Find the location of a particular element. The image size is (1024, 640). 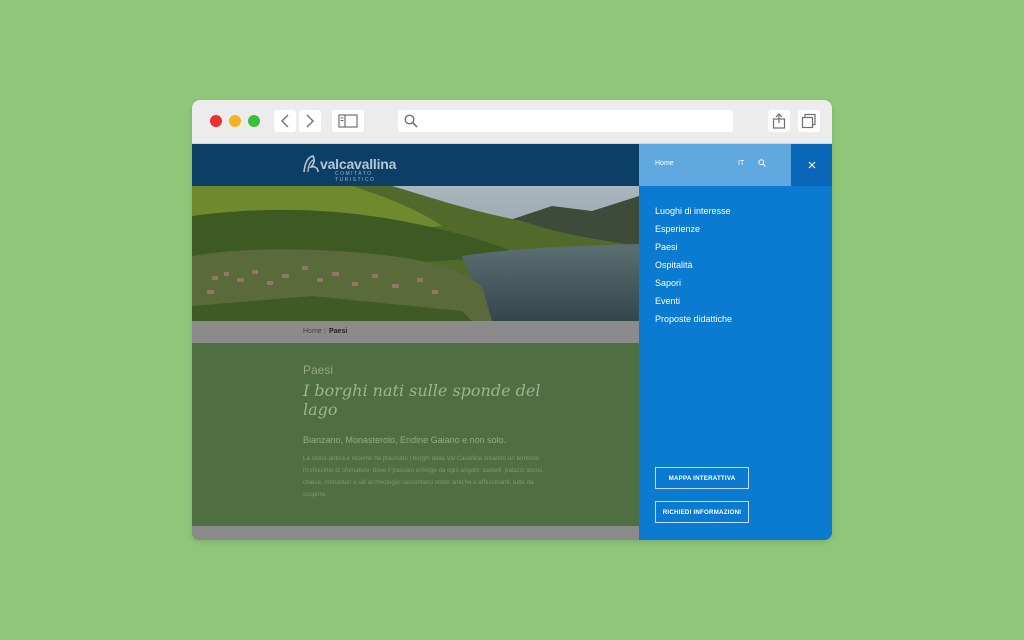

logo-icon is located at coordinates (311, 164).